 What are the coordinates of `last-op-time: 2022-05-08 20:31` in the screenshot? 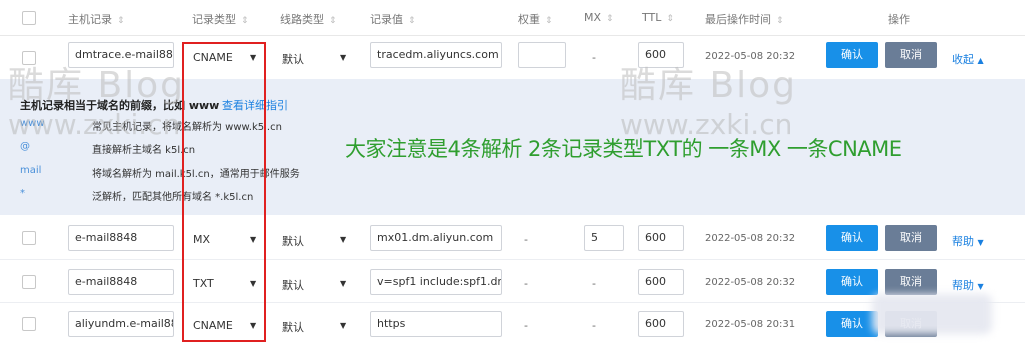 It's located at (750, 324).